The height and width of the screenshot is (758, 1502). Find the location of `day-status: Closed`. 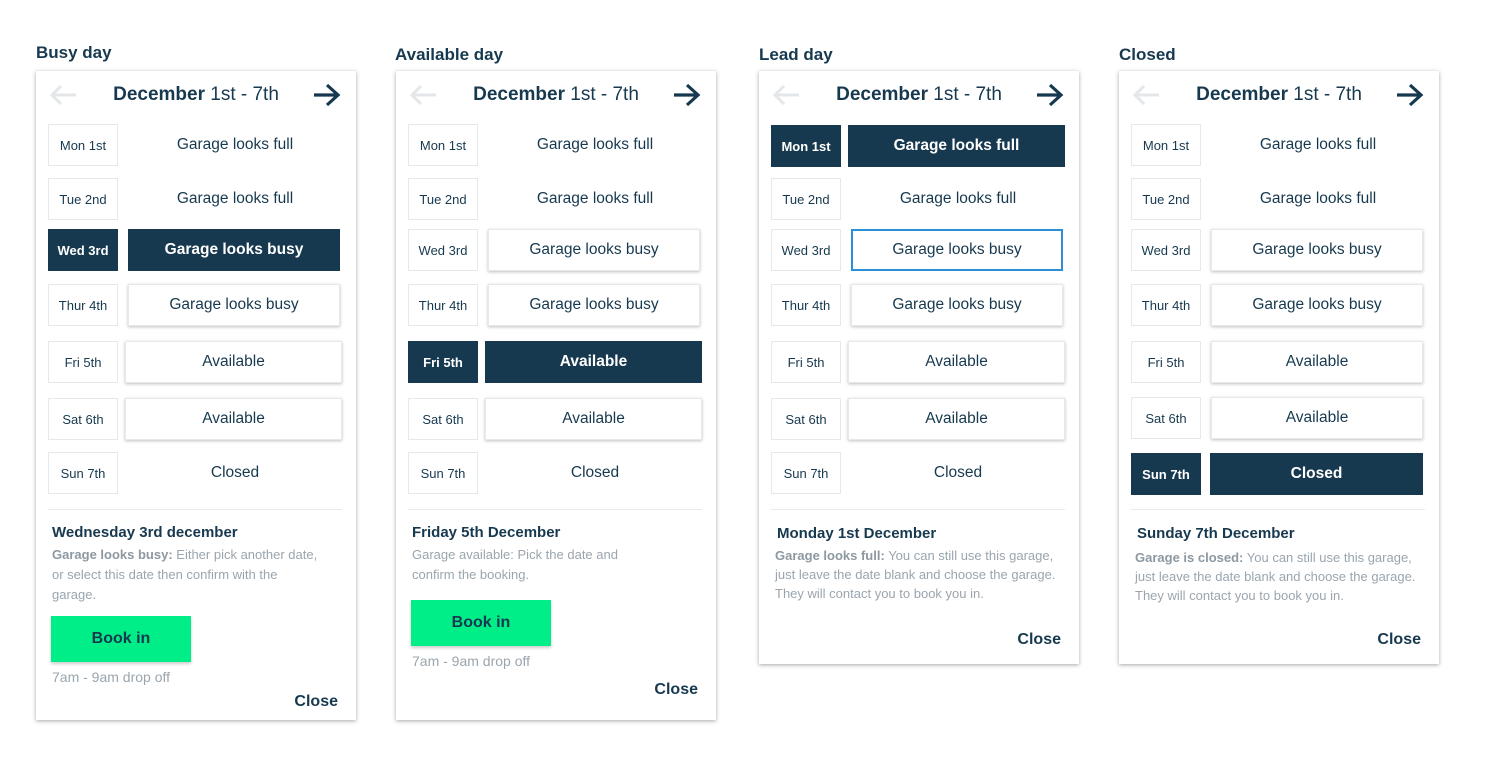

day-status: Closed is located at coordinates (1316, 474).